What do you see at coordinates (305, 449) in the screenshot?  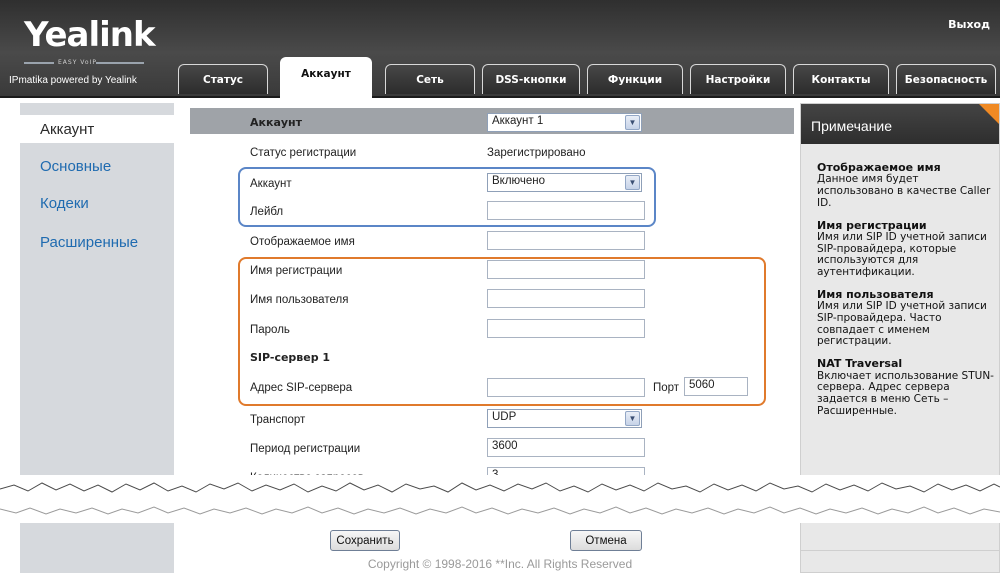 I see `reg-period-label: Период регистрации` at bounding box center [305, 449].